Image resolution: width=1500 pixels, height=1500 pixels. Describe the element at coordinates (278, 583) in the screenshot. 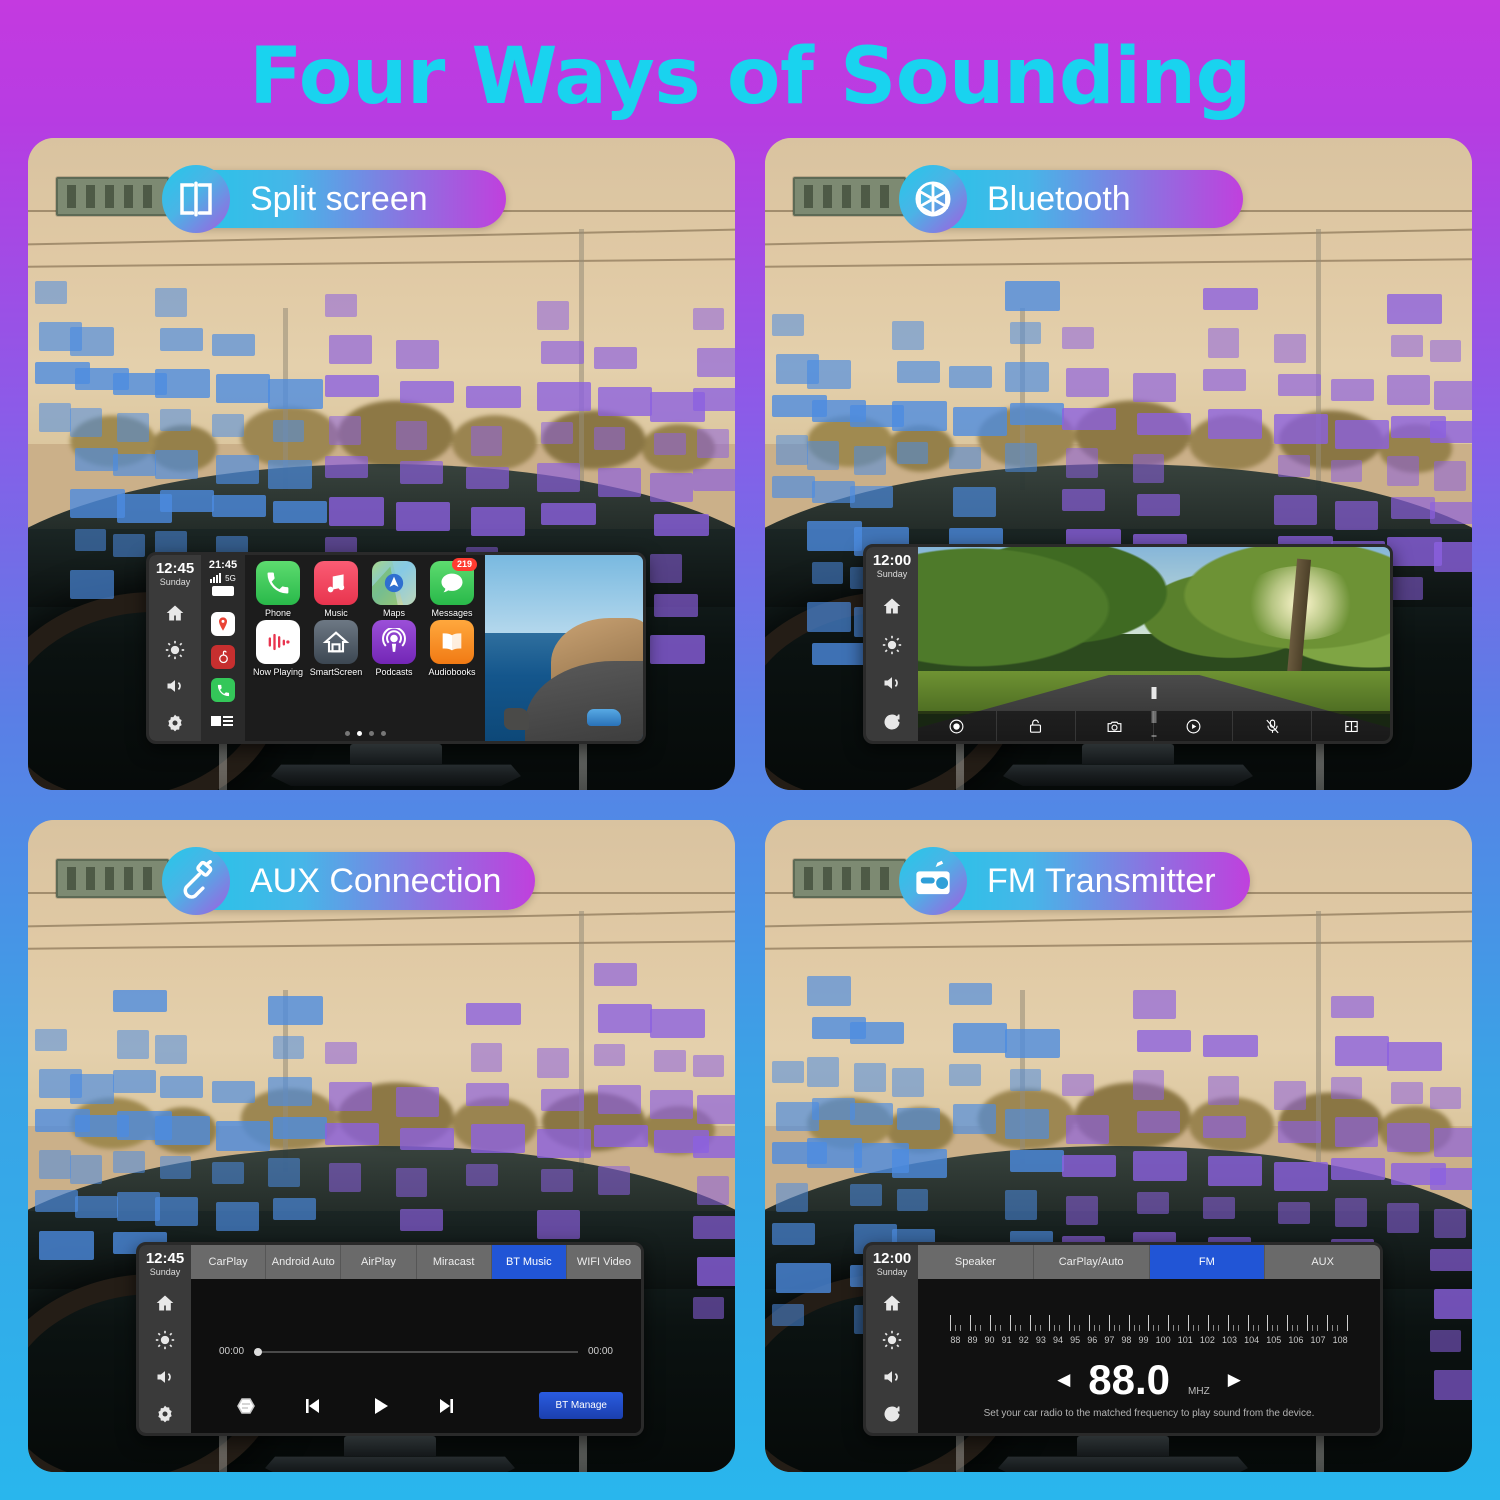

I see `phone-app-icon` at that location.